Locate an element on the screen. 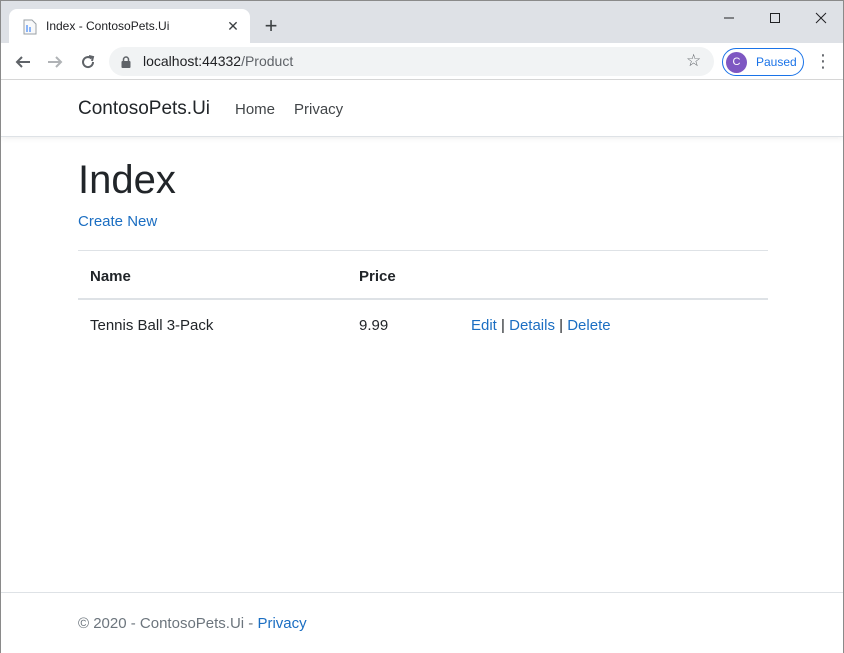 Image resolution: width=844 pixels, height=653 pixels. nav-home-link: Home is located at coordinates (255, 109).